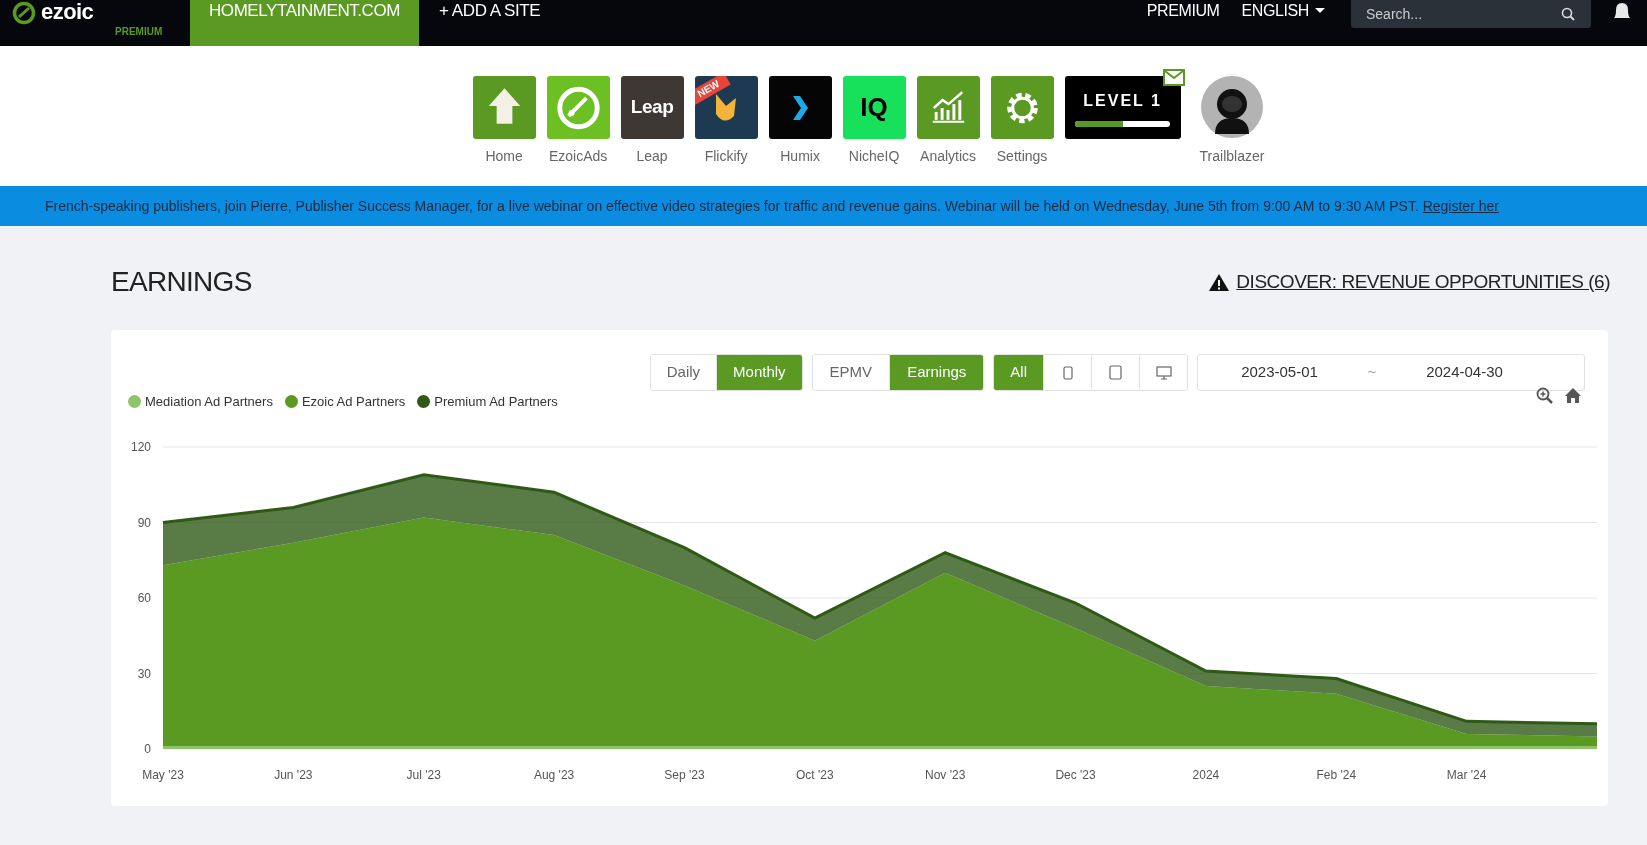 The height and width of the screenshot is (845, 1647). I want to click on axis-label: 60, so click(144, 597).